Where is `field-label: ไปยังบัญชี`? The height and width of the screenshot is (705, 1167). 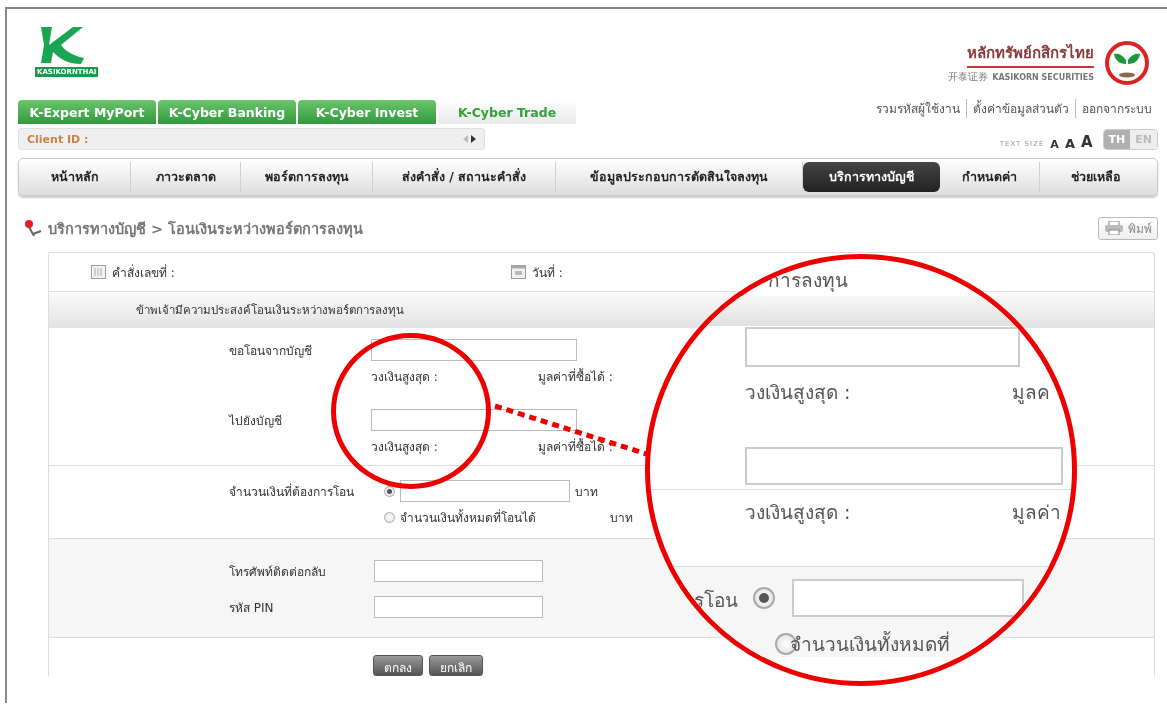
field-label: ไปยังบัญชี is located at coordinates (256, 421).